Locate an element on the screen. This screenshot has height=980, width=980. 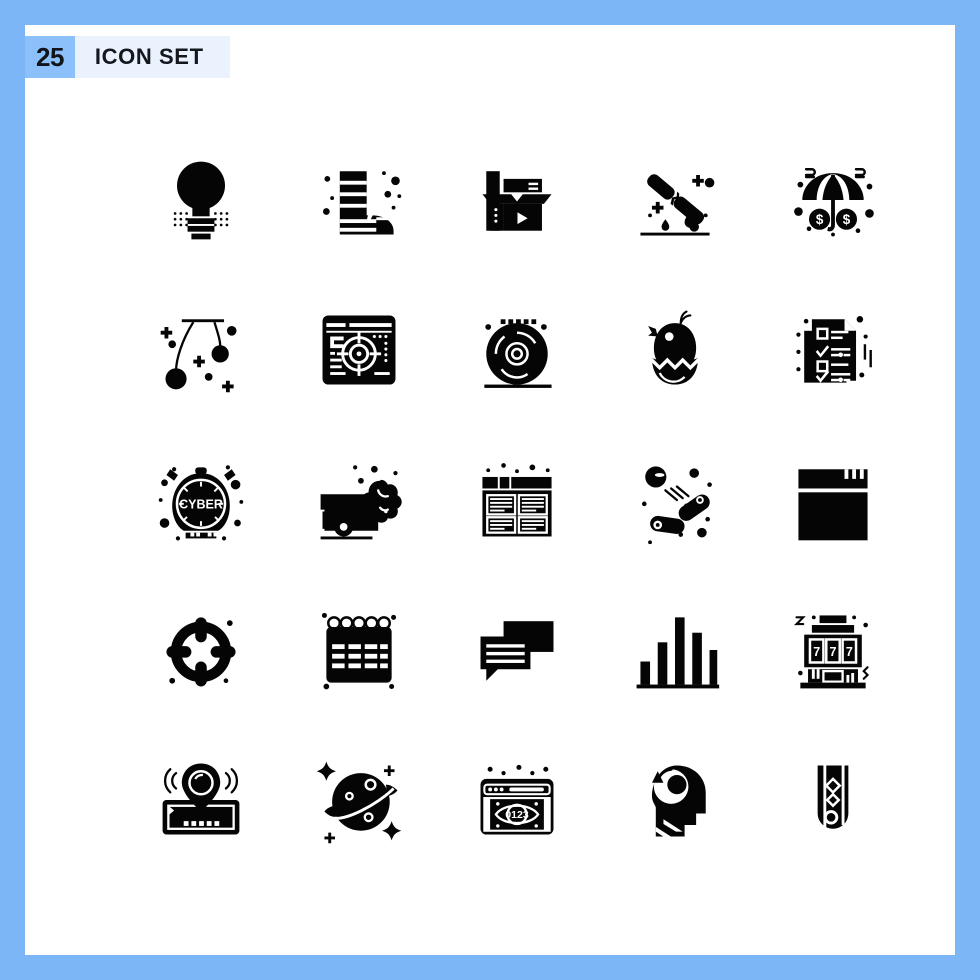
money-insurance-umbrella-icon: $ $ is located at coordinates (834, 202).